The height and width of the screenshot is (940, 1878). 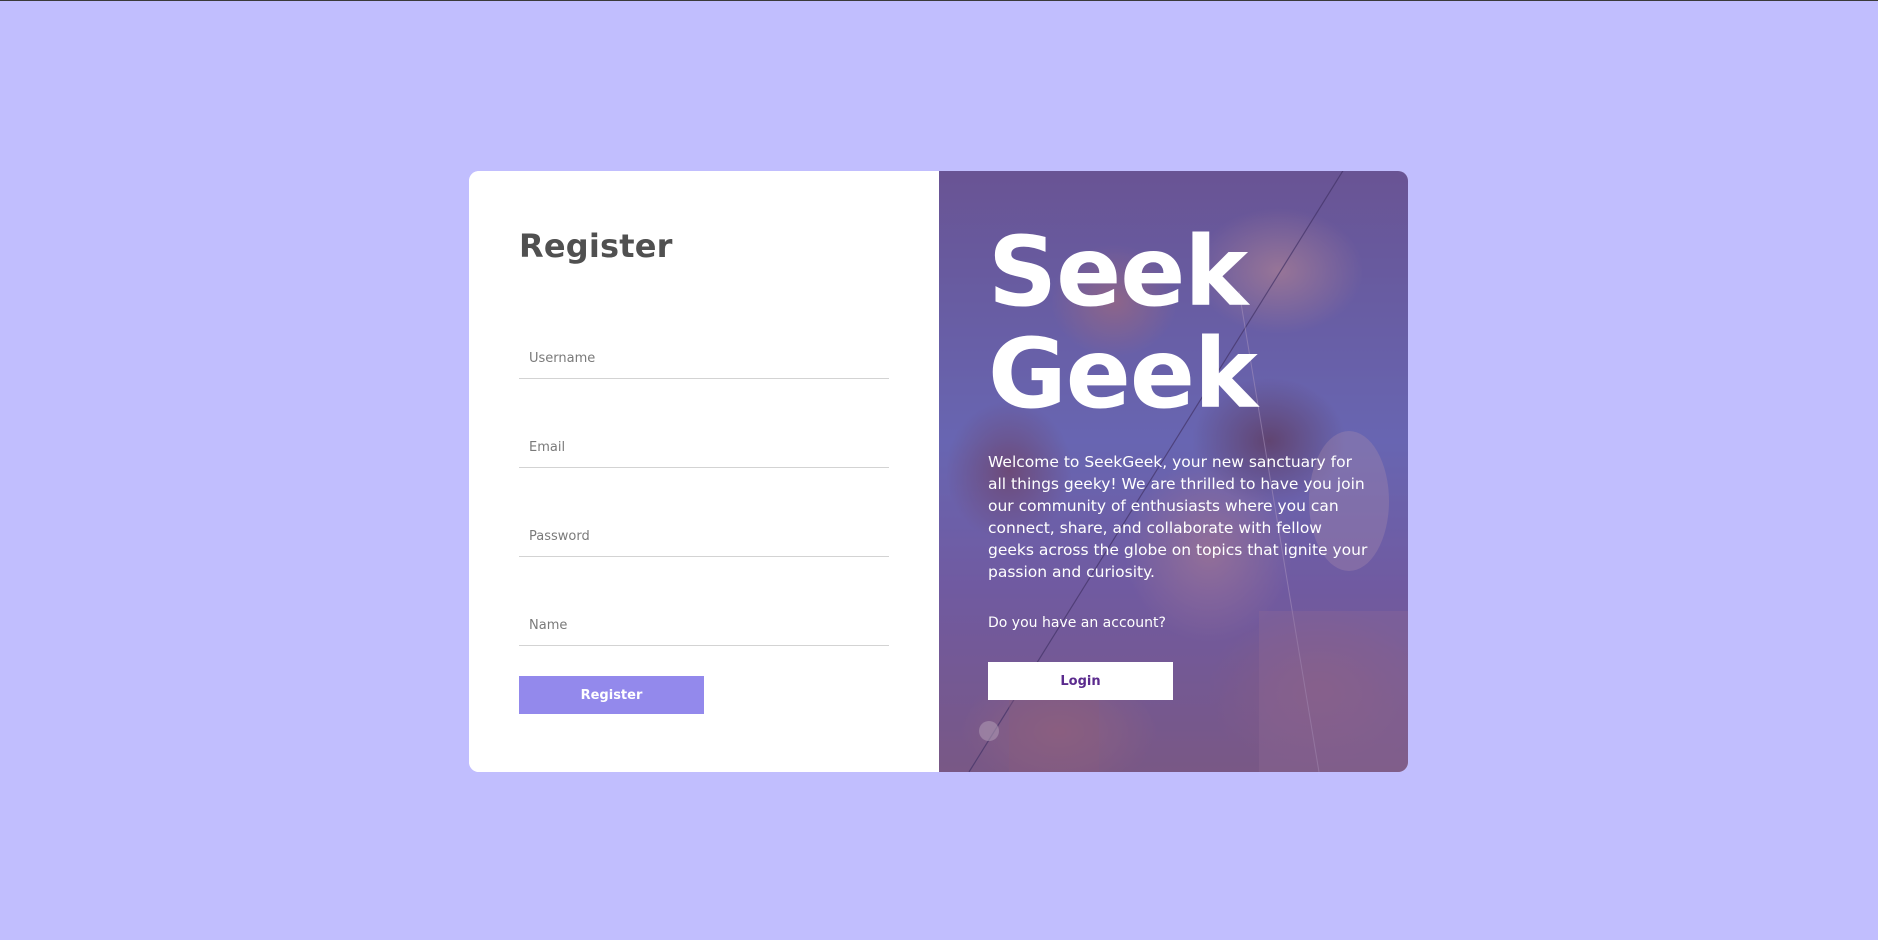 What do you see at coordinates (611, 695) in the screenshot?
I see `register-button: Register` at bounding box center [611, 695].